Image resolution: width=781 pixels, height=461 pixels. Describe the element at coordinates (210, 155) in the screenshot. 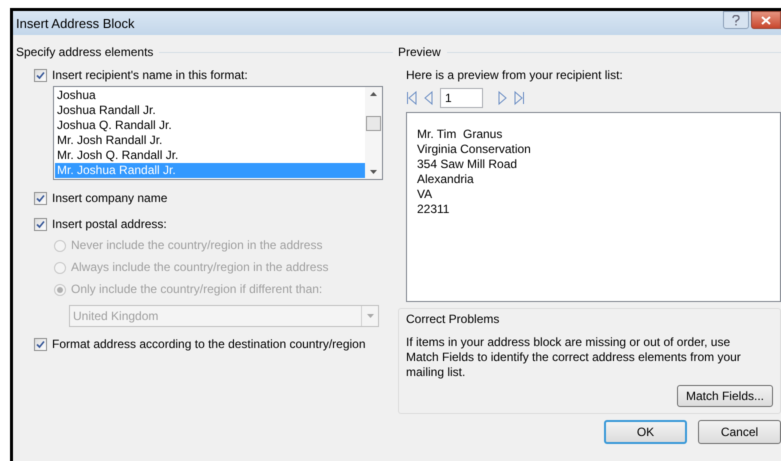

I see `list-item: Mr. Josh Q. Randall Jr.` at that location.